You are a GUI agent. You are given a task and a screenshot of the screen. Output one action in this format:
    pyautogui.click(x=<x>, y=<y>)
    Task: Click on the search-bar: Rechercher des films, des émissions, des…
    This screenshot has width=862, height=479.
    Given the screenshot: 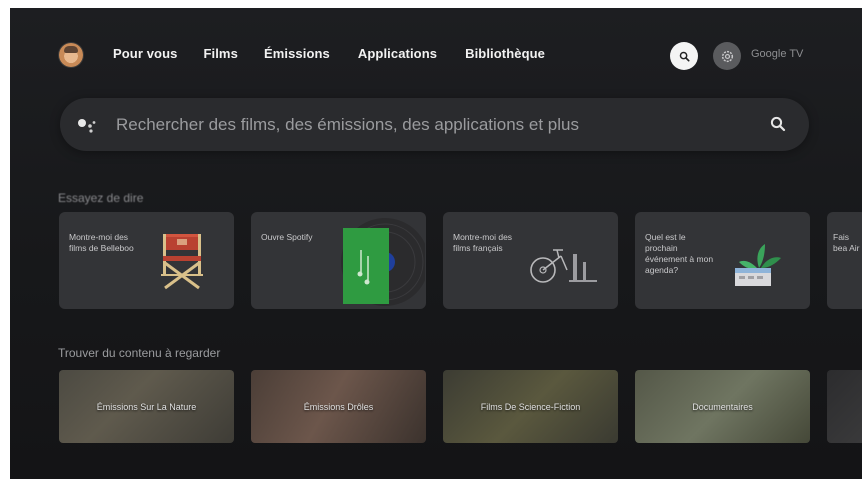 What is the action you would take?
    pyautogui.click(x=434, y=124)
    